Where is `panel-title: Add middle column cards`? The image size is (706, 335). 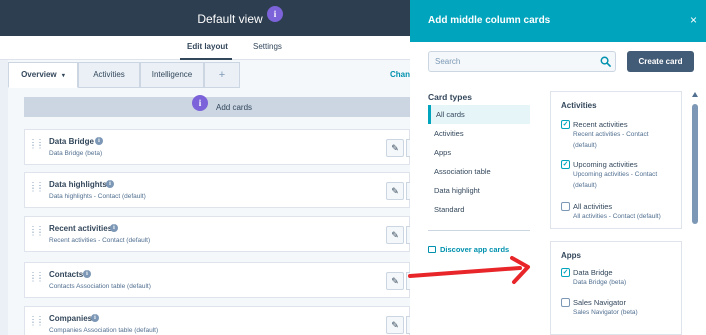 panel-title: Add middle column cards is located at coordinates (489, 20).